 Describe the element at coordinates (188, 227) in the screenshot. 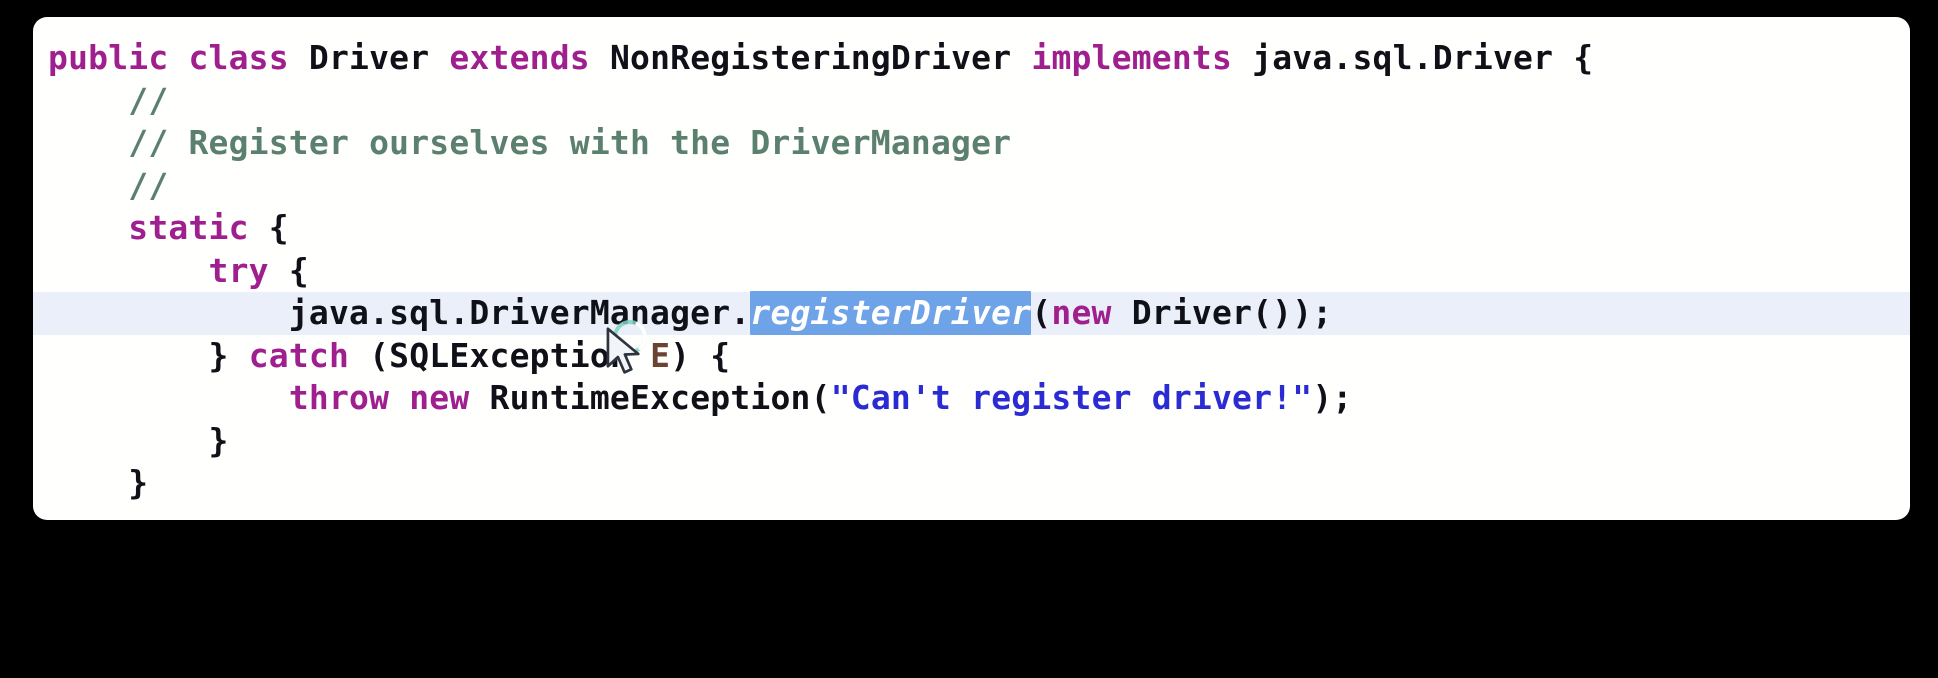

I see `code-token: static` at that location.